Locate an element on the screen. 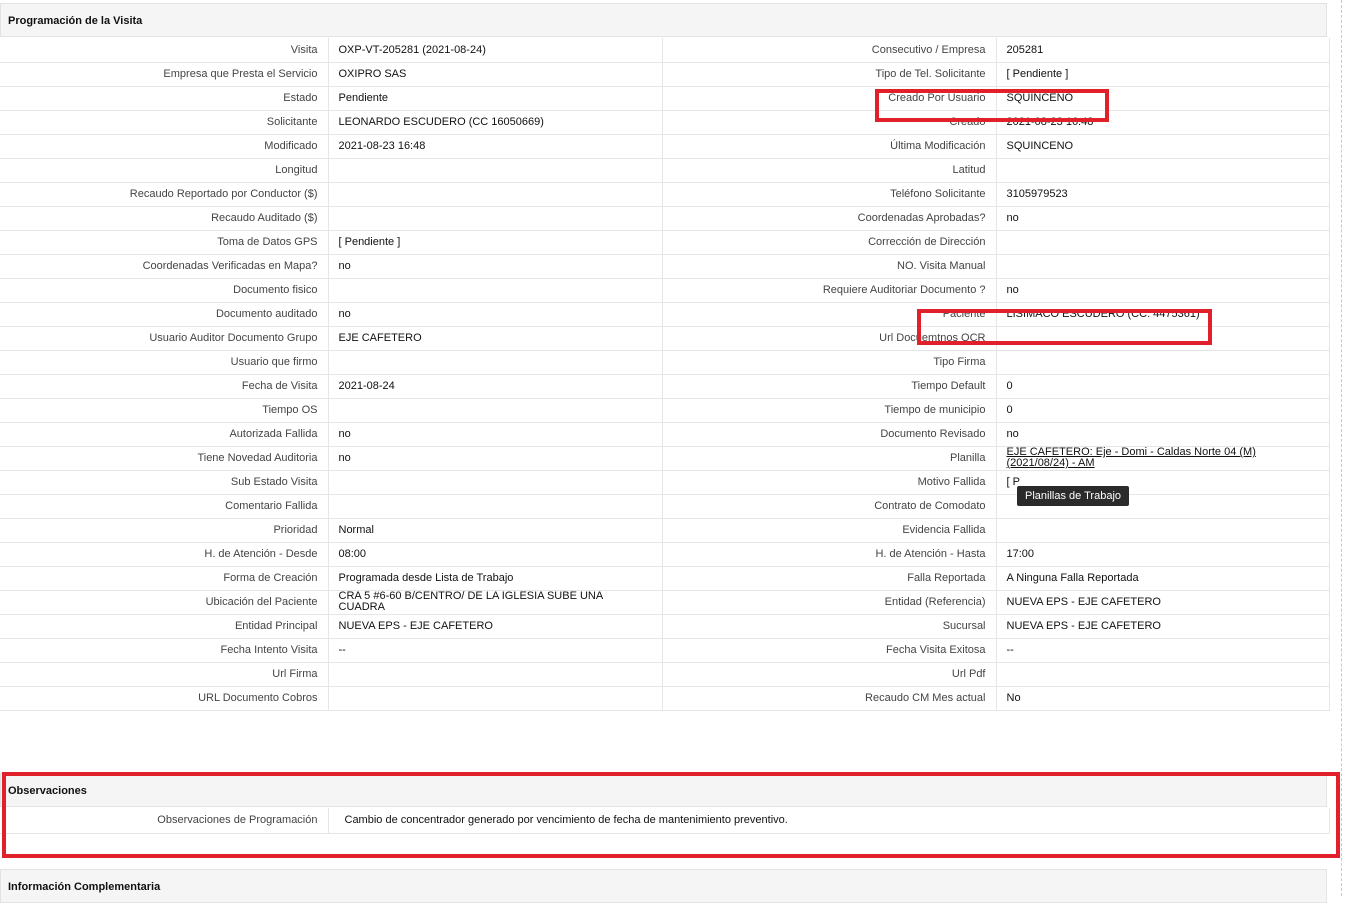 This screenshot has width=1365, height=904. field-label: Tipo de Tel. Solicitante is located at coordinates (829, 74).